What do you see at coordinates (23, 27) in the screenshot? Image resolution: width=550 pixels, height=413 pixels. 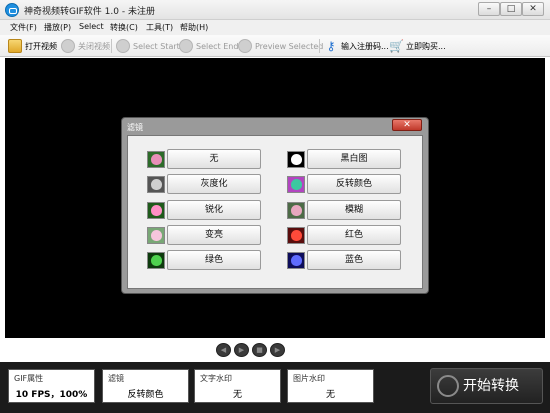 I see `menu-file: 文件(F)` at bounding box center [23, 27].